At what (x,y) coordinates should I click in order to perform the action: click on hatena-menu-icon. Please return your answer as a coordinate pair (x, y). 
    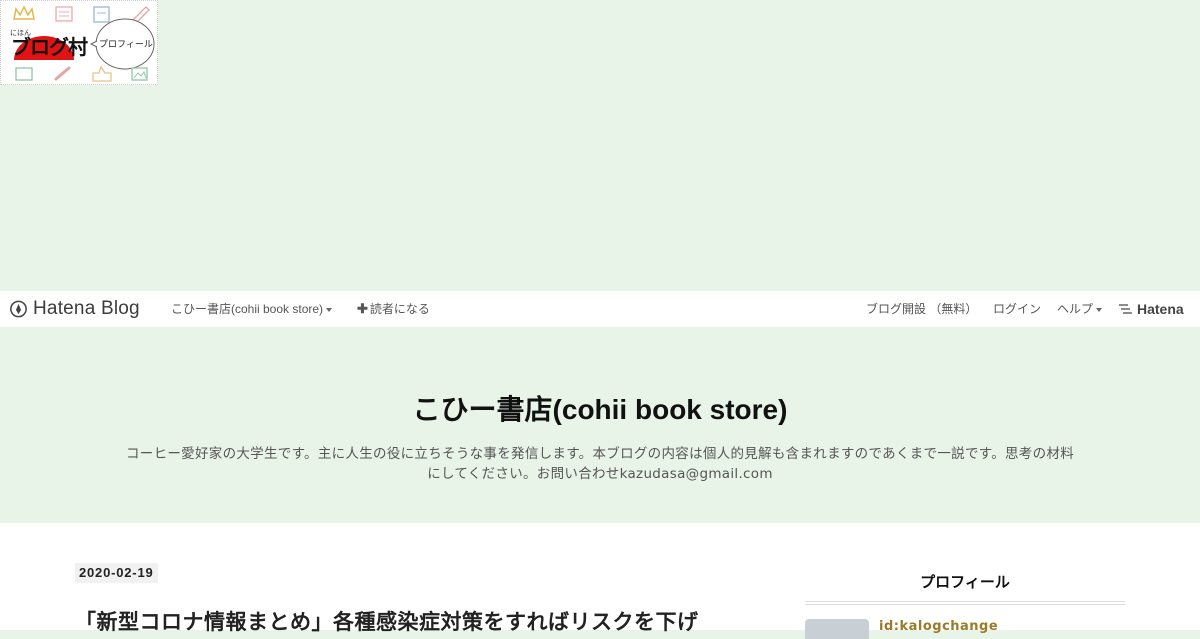
    Looking at the image, I should click on (1125, 309).